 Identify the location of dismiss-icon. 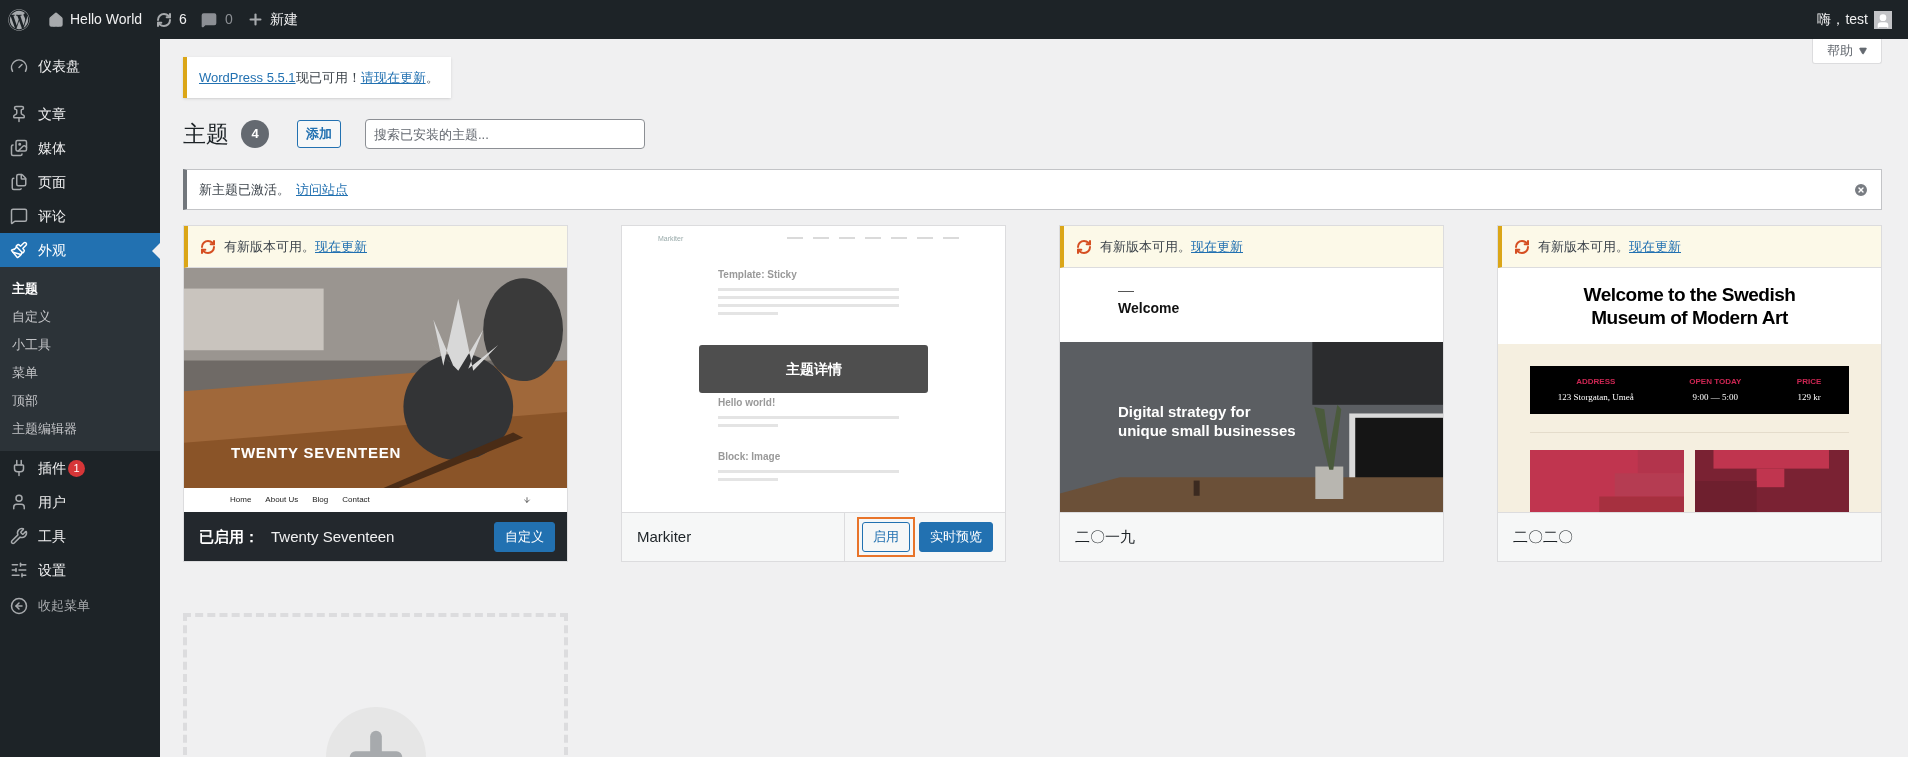
(1861, 189).